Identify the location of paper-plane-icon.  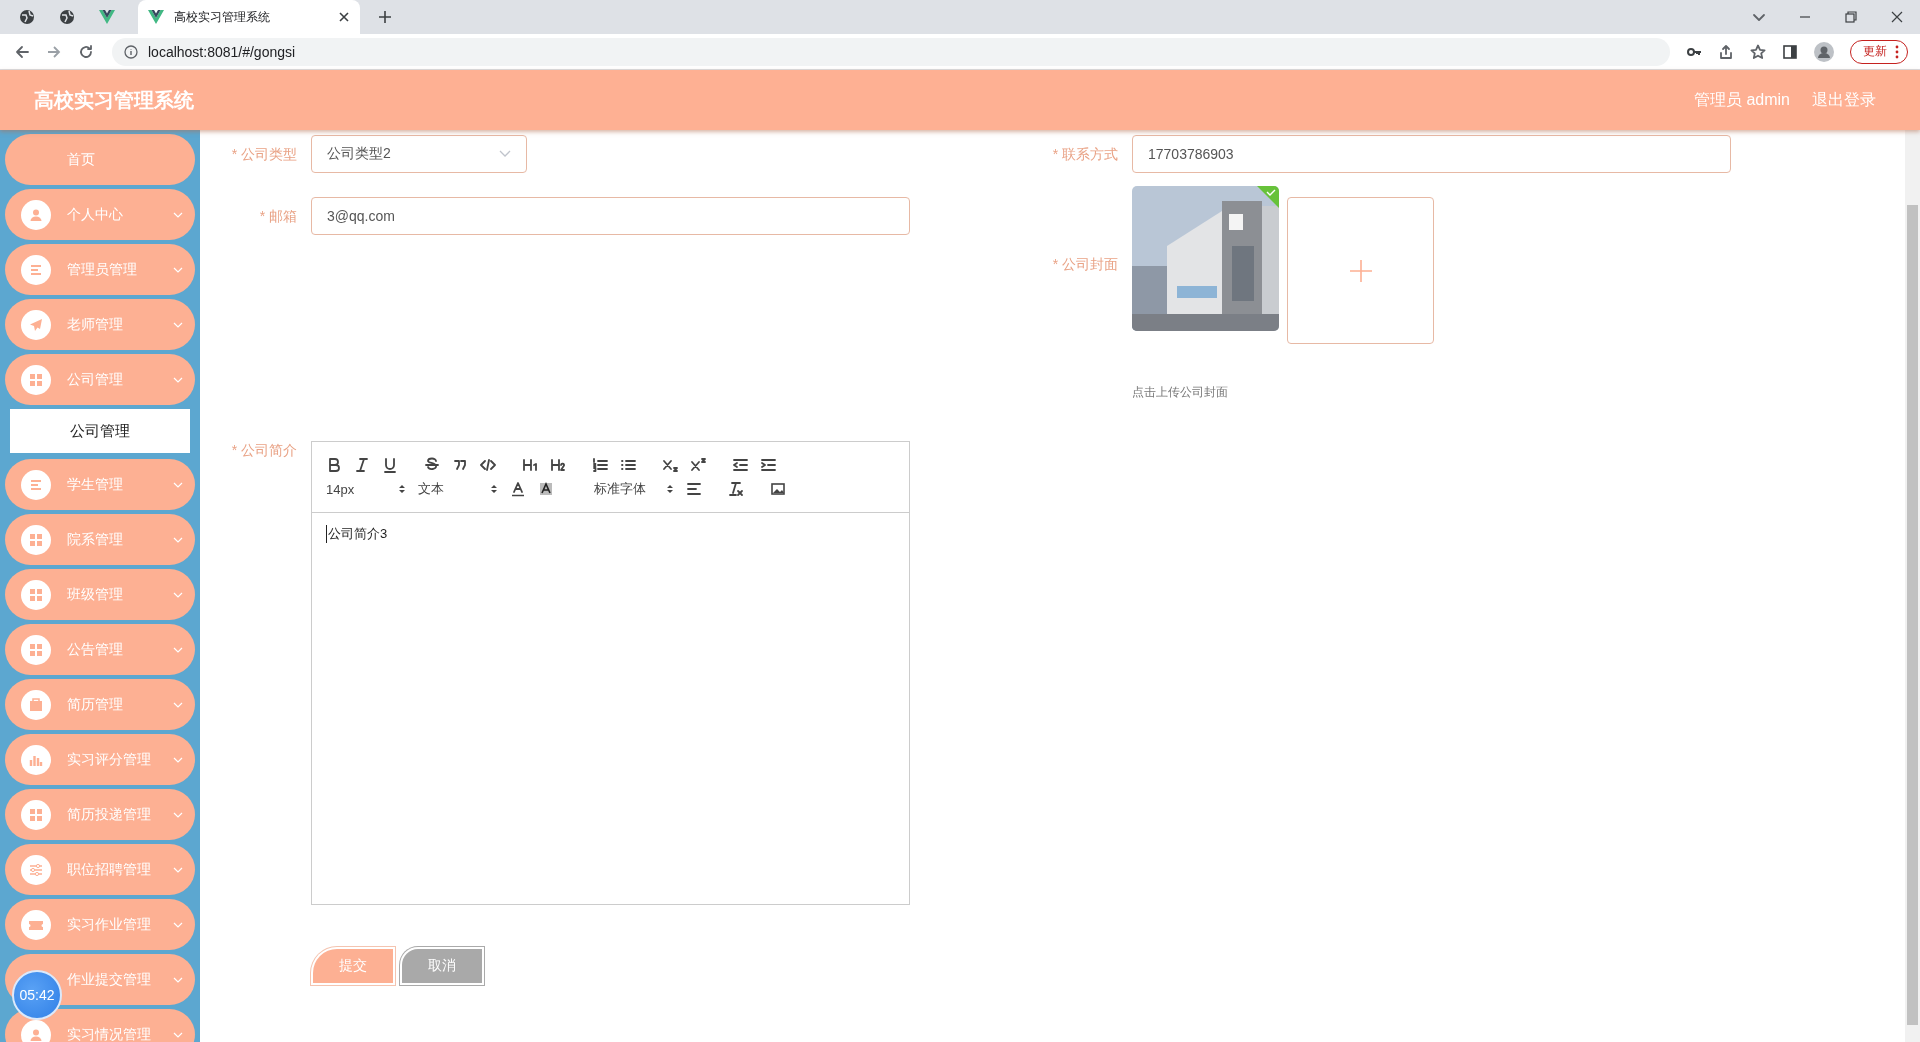
(36, 324).